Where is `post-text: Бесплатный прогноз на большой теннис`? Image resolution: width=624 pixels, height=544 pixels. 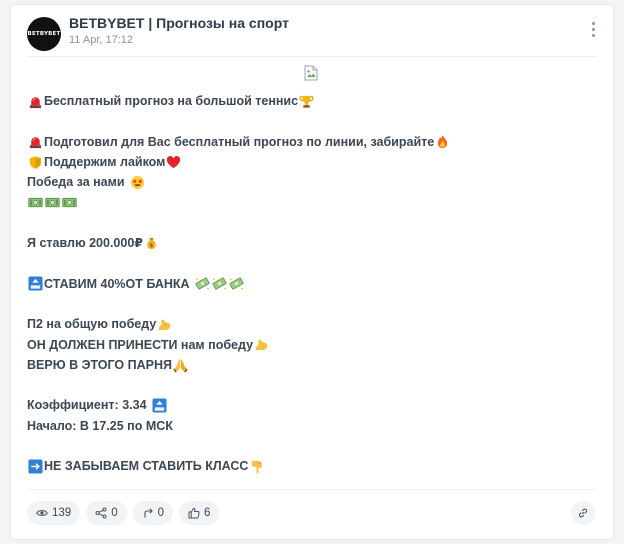
post-text: Бесплатный прогноз на большой теннис is located at coordinates (171, 101).